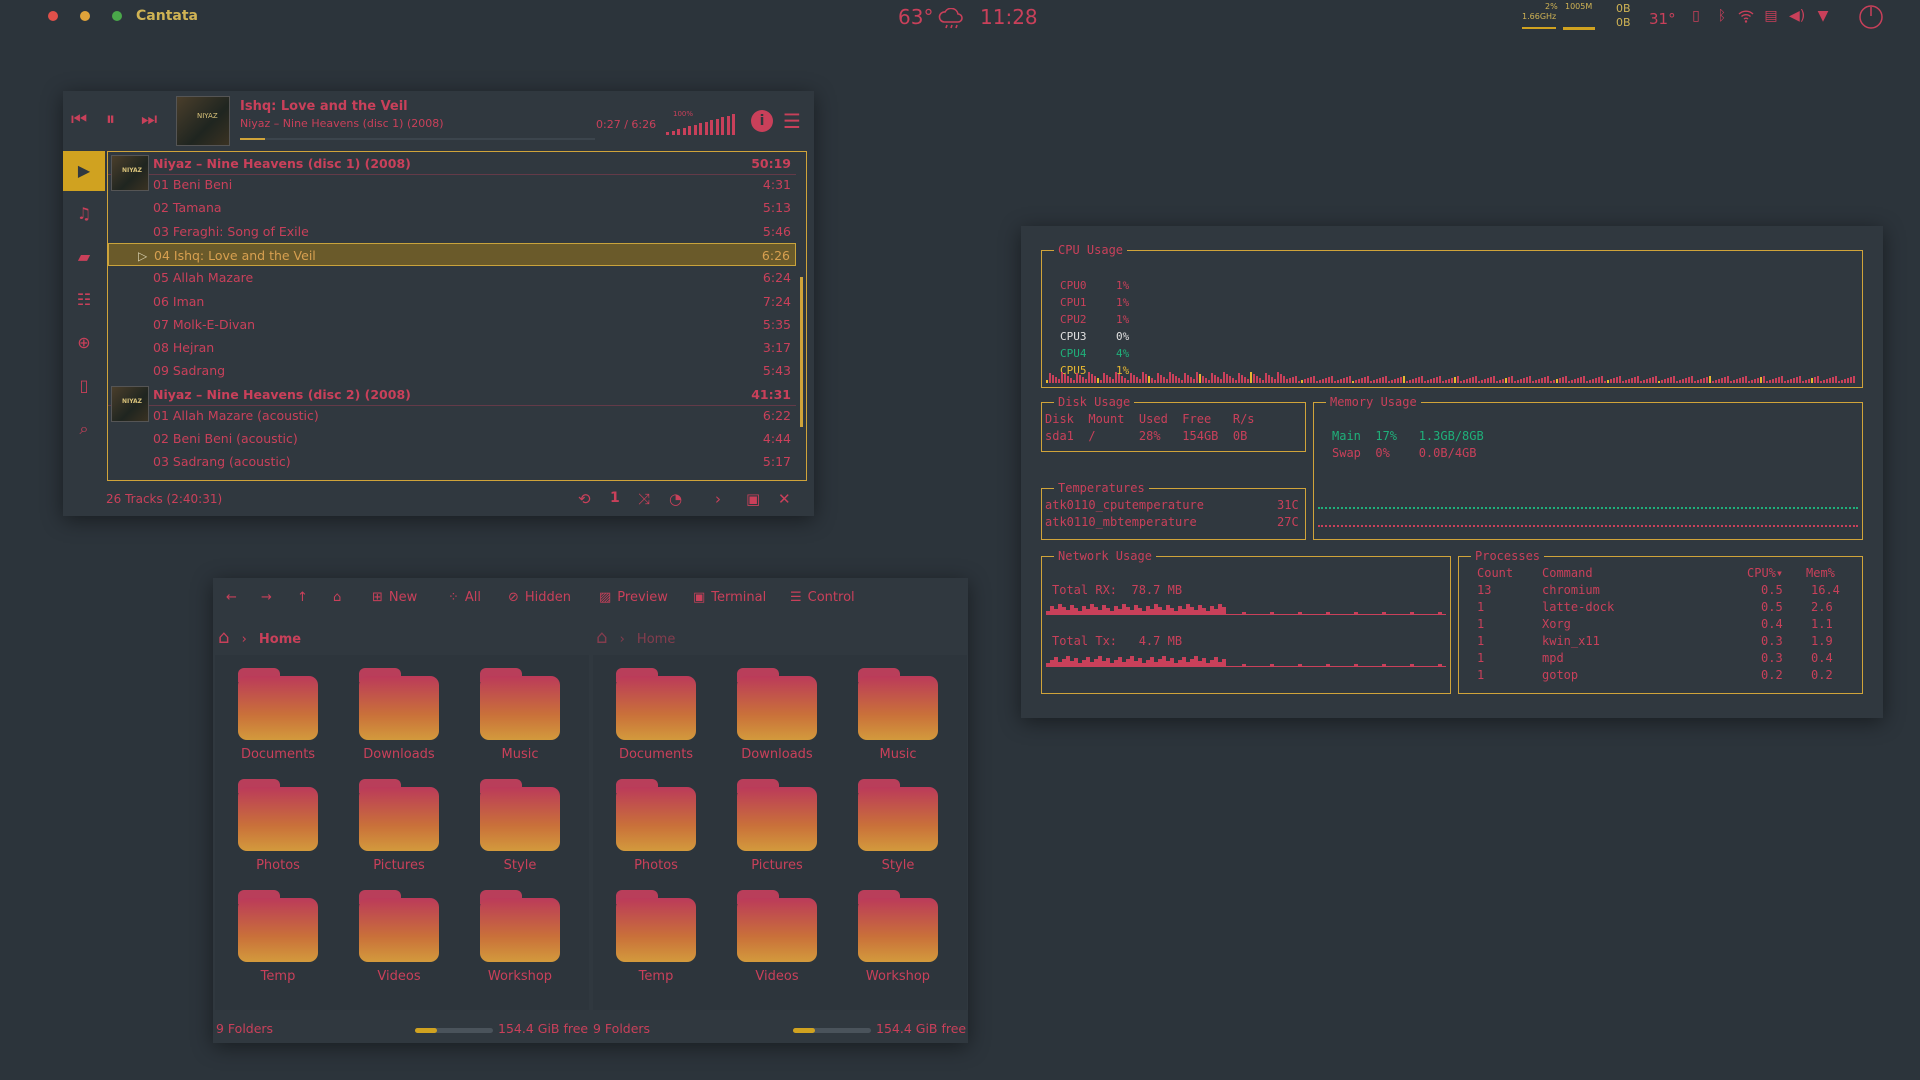 The width and height of the screenshot is (1920, 1080). I want to click on proc-header-command: Command, so click(1567, 573).